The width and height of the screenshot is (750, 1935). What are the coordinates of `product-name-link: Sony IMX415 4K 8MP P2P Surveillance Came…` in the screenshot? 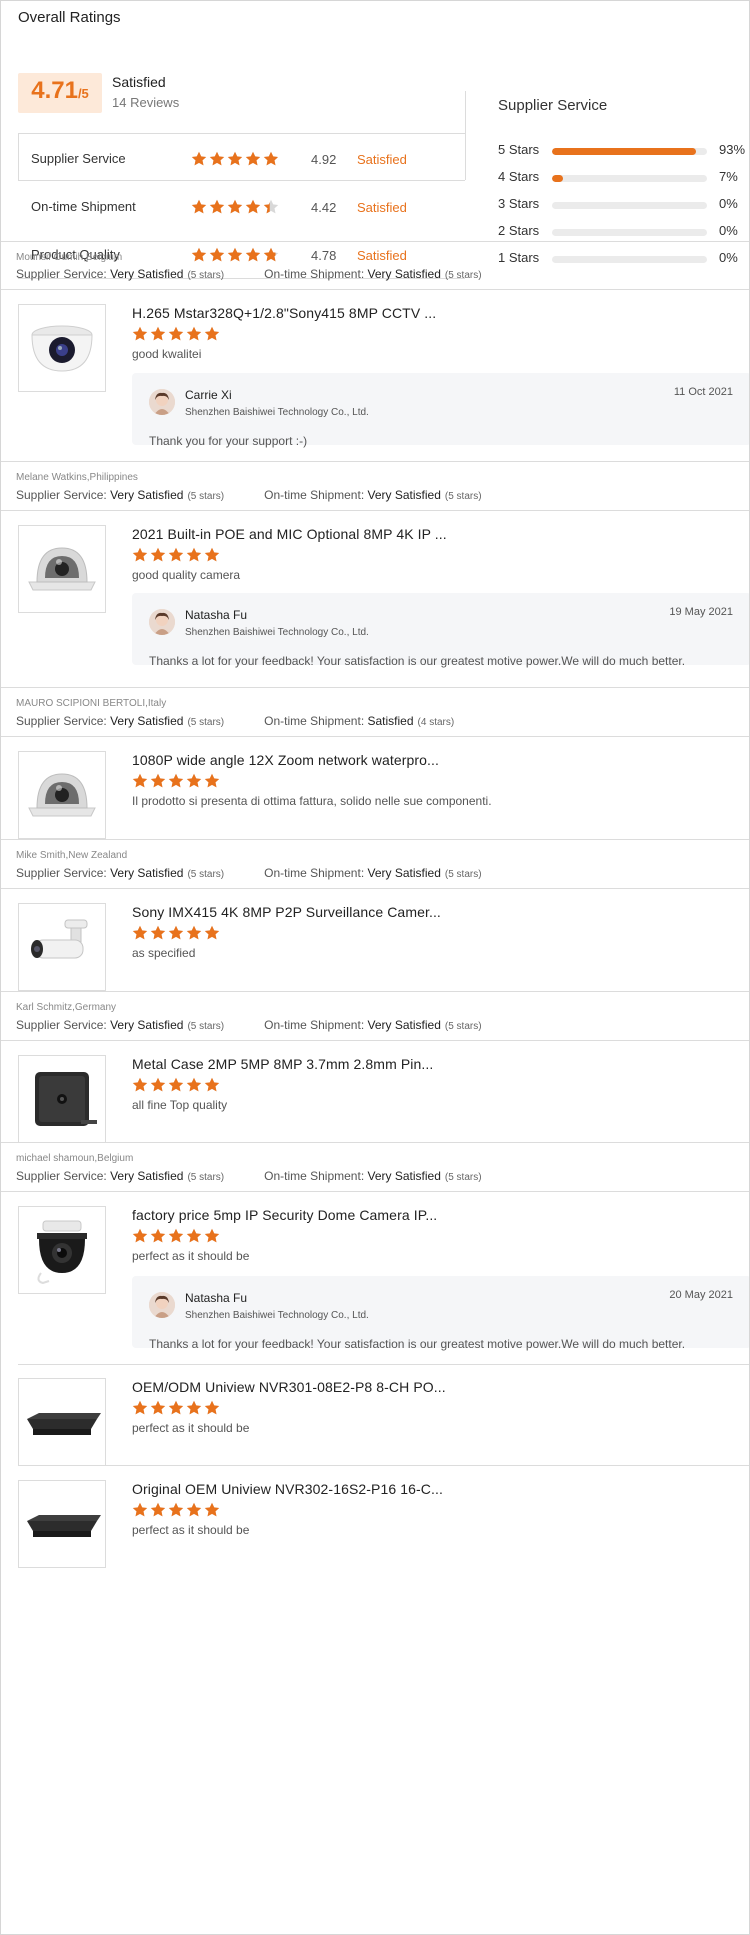 It's located at (286, 912).